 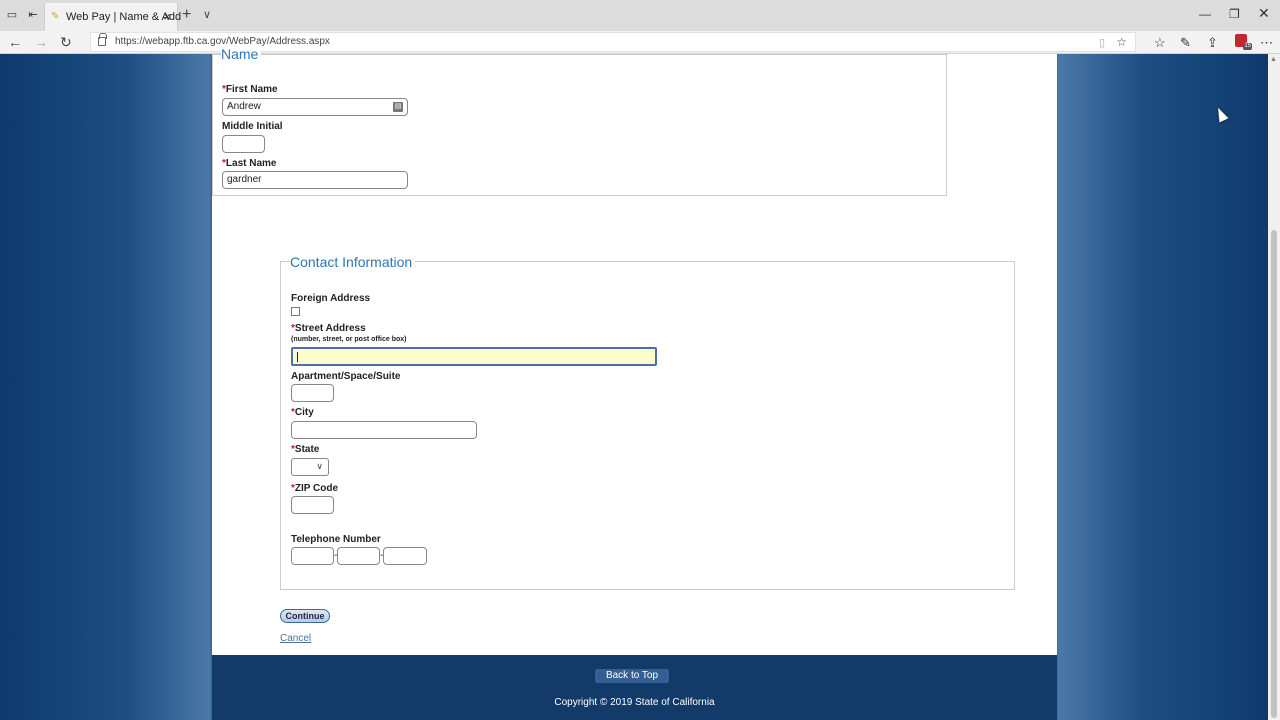 I want to click on share-icon: ⇪, so click(x=1212, y=43).